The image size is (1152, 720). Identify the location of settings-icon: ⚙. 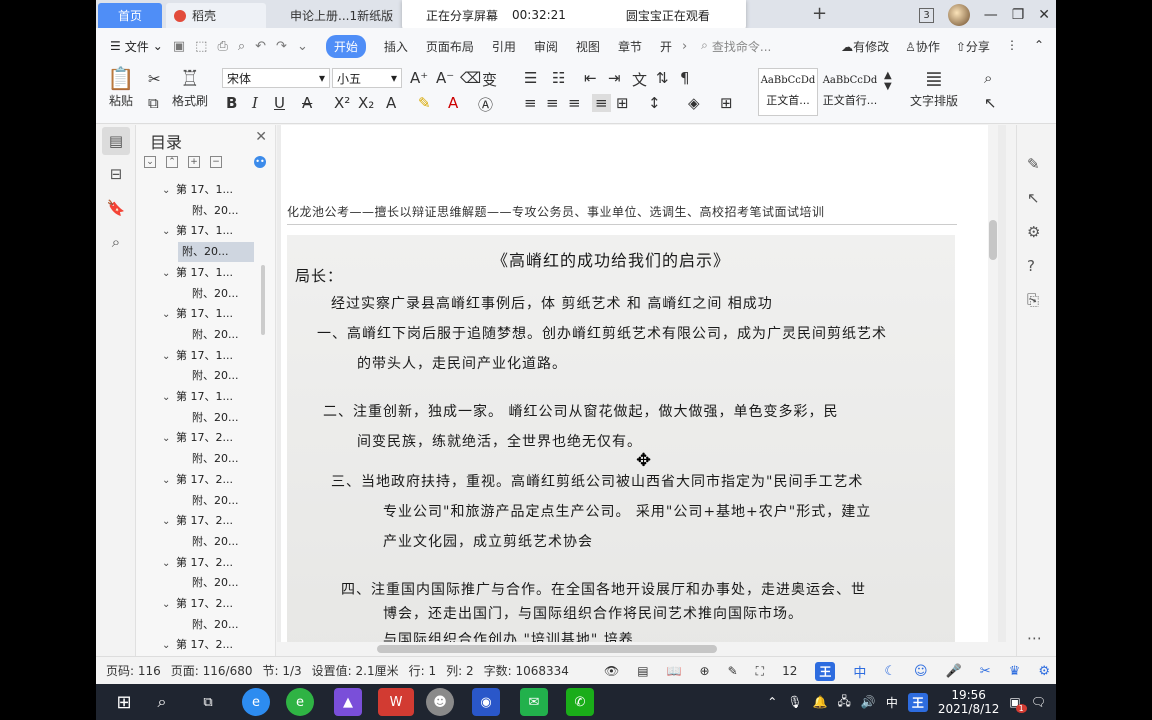
(1044, 671).